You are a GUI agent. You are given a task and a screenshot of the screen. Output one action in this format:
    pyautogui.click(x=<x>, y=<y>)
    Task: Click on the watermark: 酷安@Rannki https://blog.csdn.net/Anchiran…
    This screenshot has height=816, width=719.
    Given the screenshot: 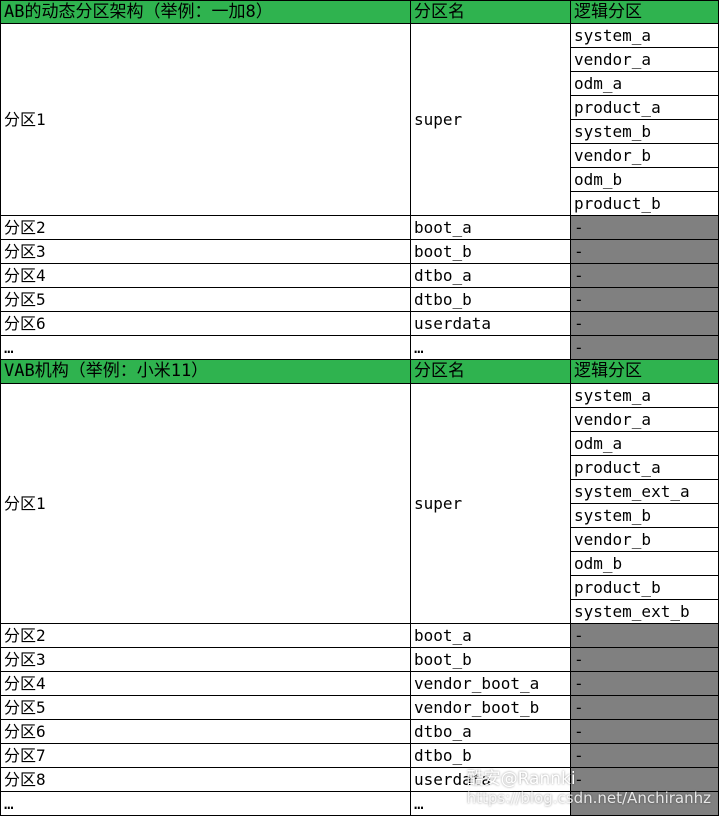 What is the action you would take?
    pyautogui.click(x=589, y=785)
    